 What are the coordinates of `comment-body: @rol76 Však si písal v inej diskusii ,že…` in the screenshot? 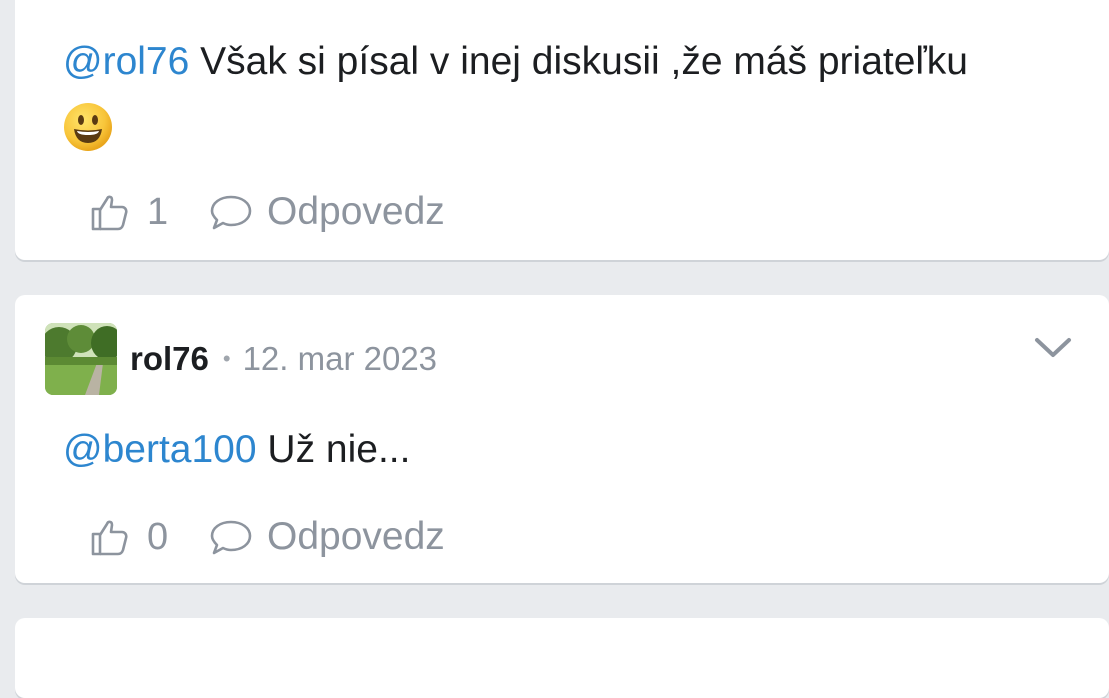 It's located at (515, 62).